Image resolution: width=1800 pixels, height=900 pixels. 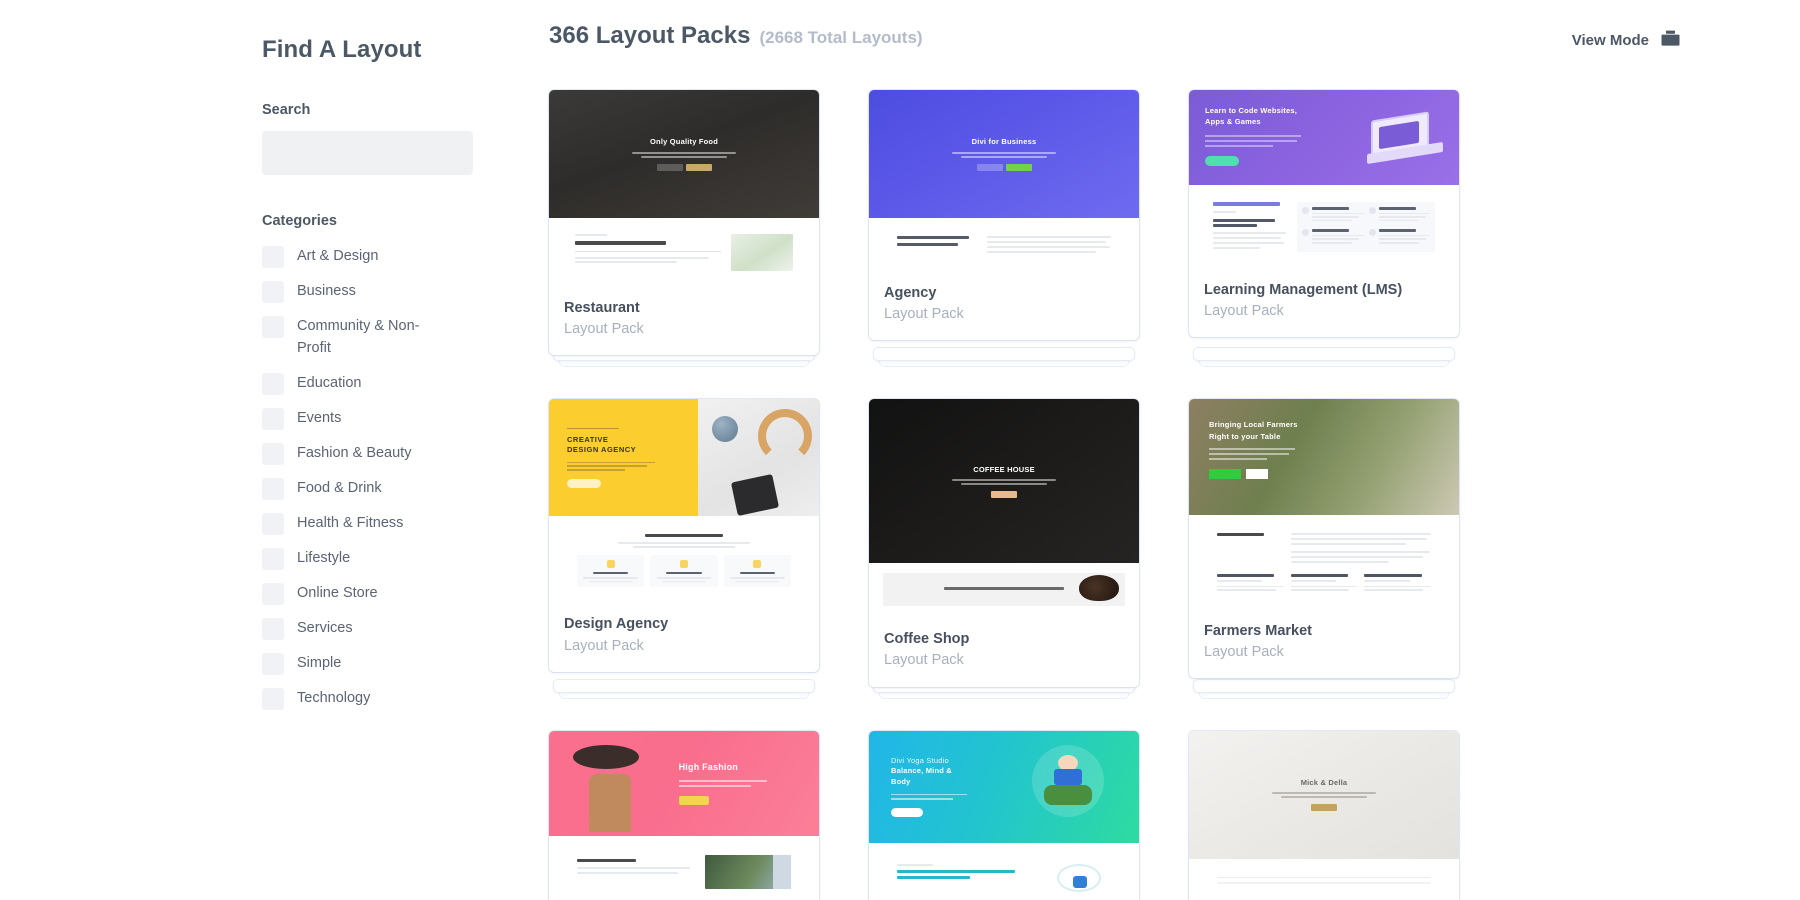 What do you see at coordinates (1324, 794) in the screenshot?
I see `thumbnail-hero: Mick & Della` at bounding box center [1324, 794].